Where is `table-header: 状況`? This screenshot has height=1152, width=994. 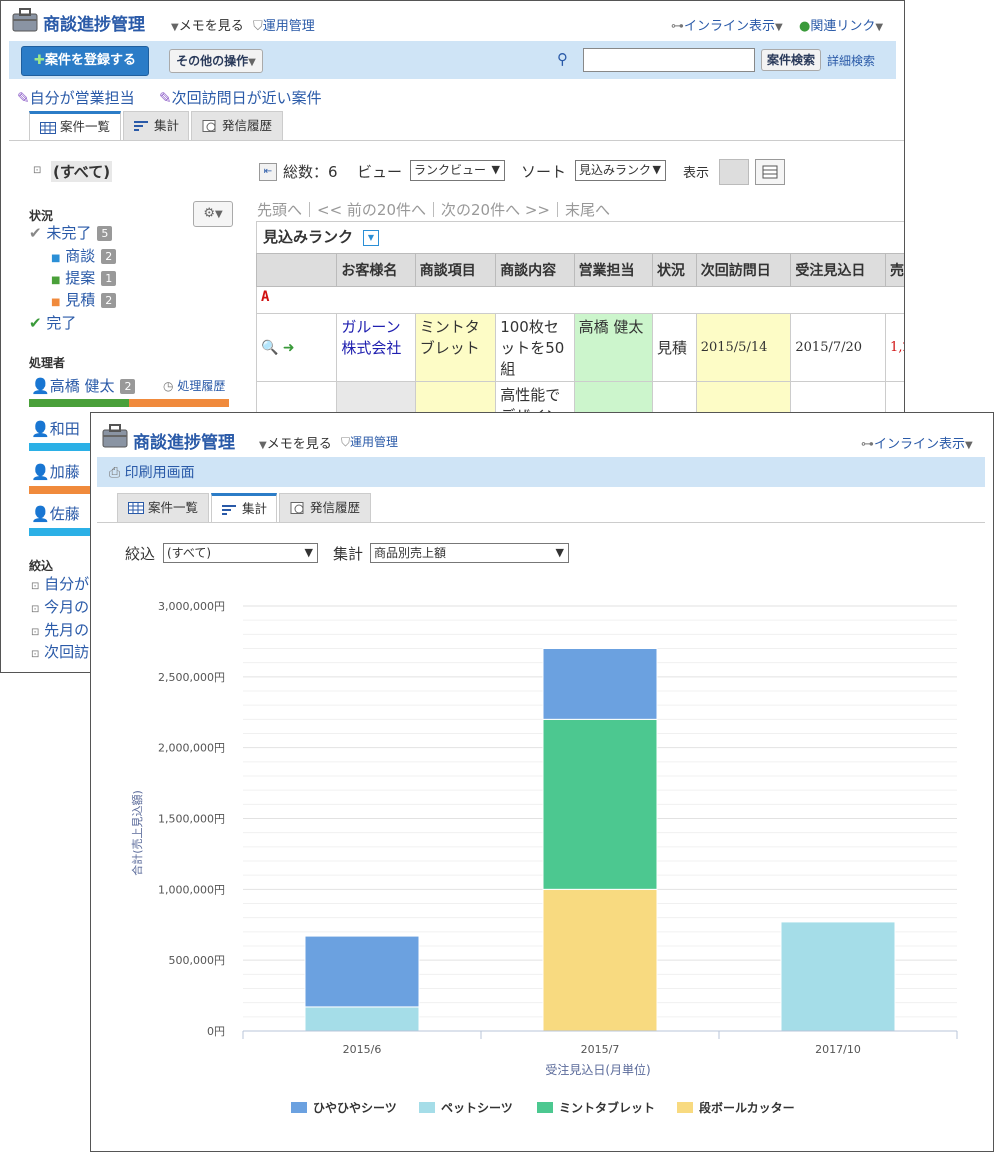 table-header: 状況 is located at coordinates (674, 270).